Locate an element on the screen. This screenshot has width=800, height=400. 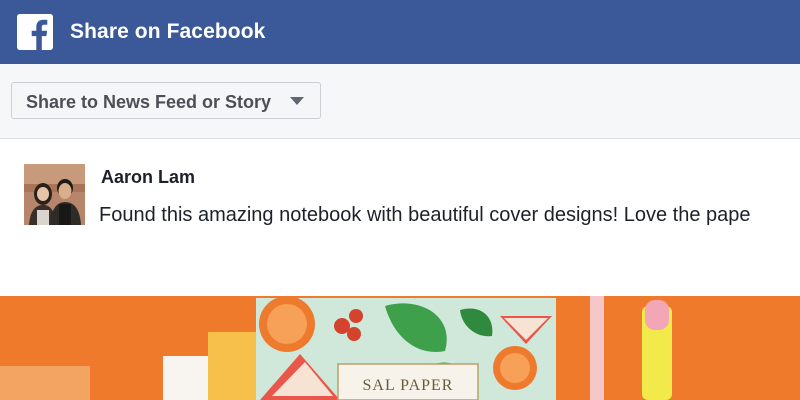
share-destination-dropdown: Share to News Feed or Story is located at coordinates (166, 100).